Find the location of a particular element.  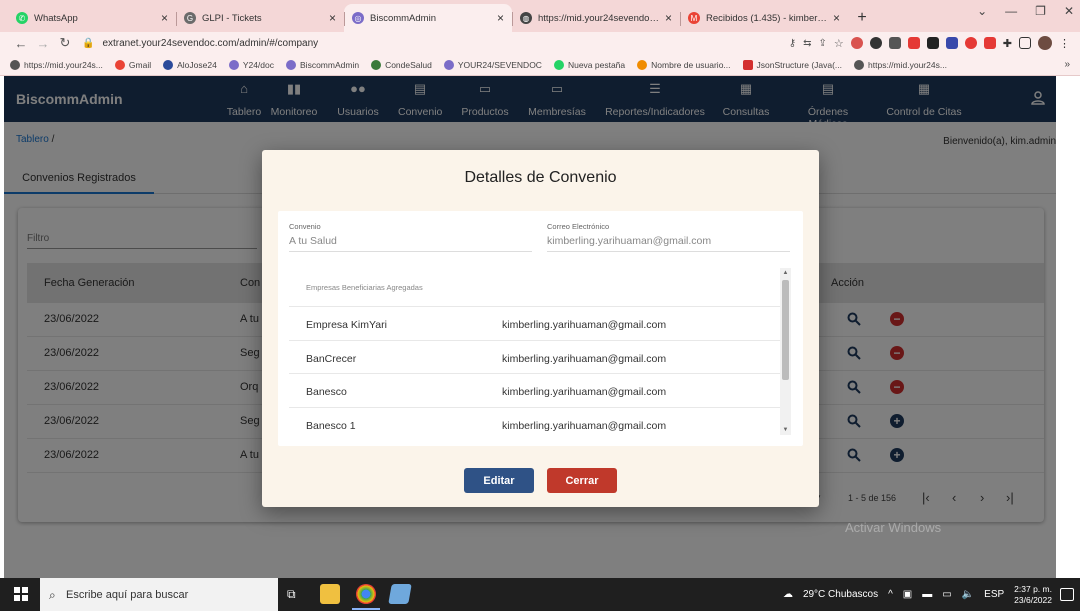

task-view-icon: ⧉ is located at coordinates (291, 594).